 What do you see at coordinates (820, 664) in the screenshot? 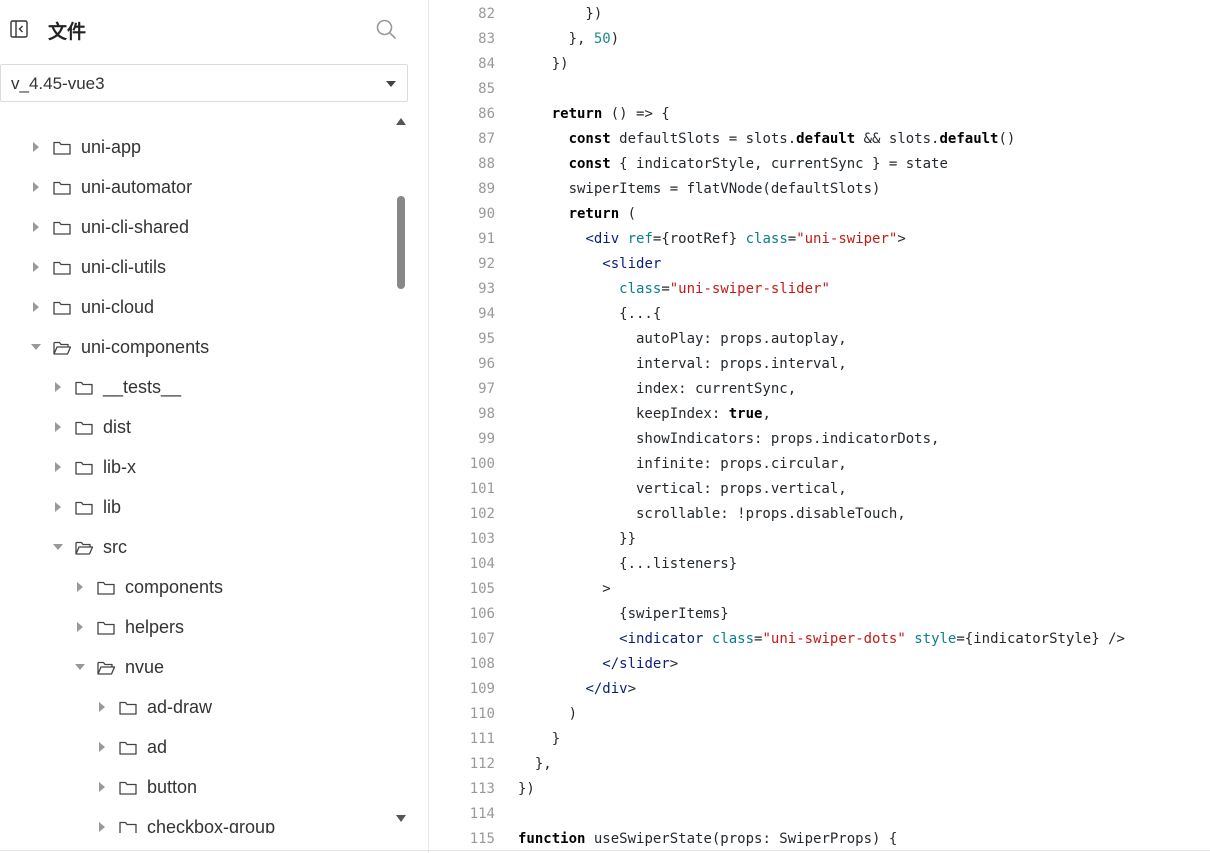
I see `code-line: 108 </slider>` at bounding box center [820, 664].